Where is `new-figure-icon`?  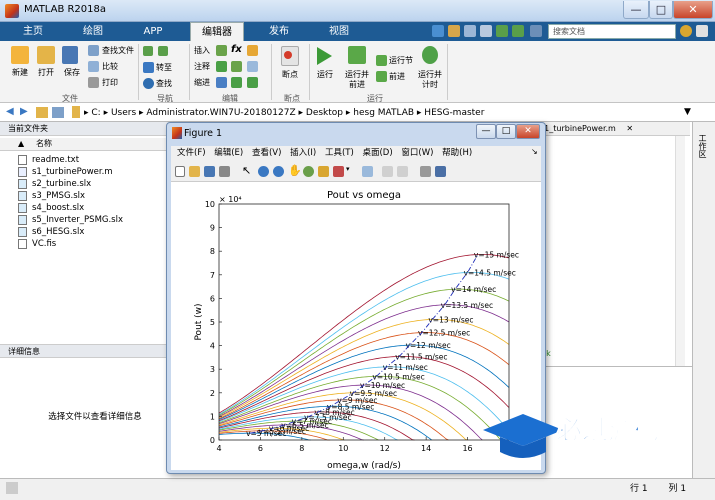
new-figure-icon is located at coordinates (180, 171).